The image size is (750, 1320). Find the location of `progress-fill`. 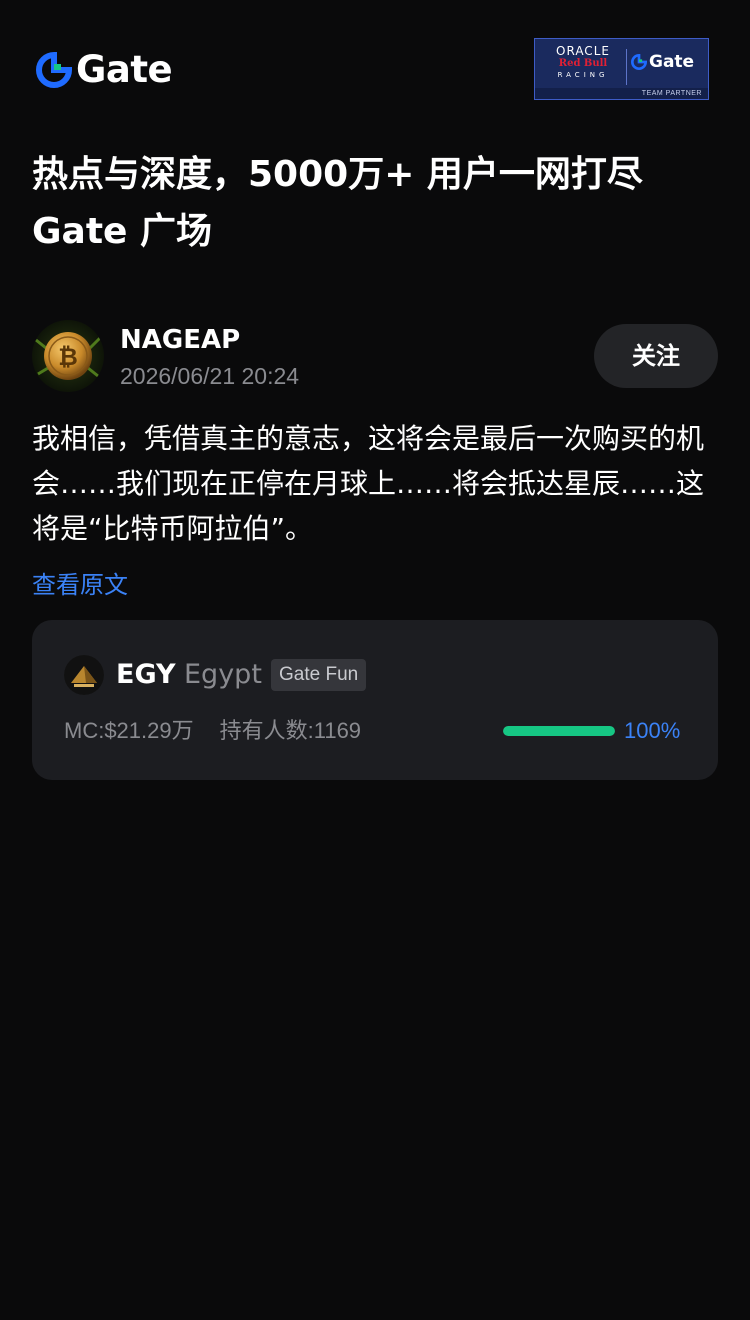

progress-fill is located at coordinates (559, 731).